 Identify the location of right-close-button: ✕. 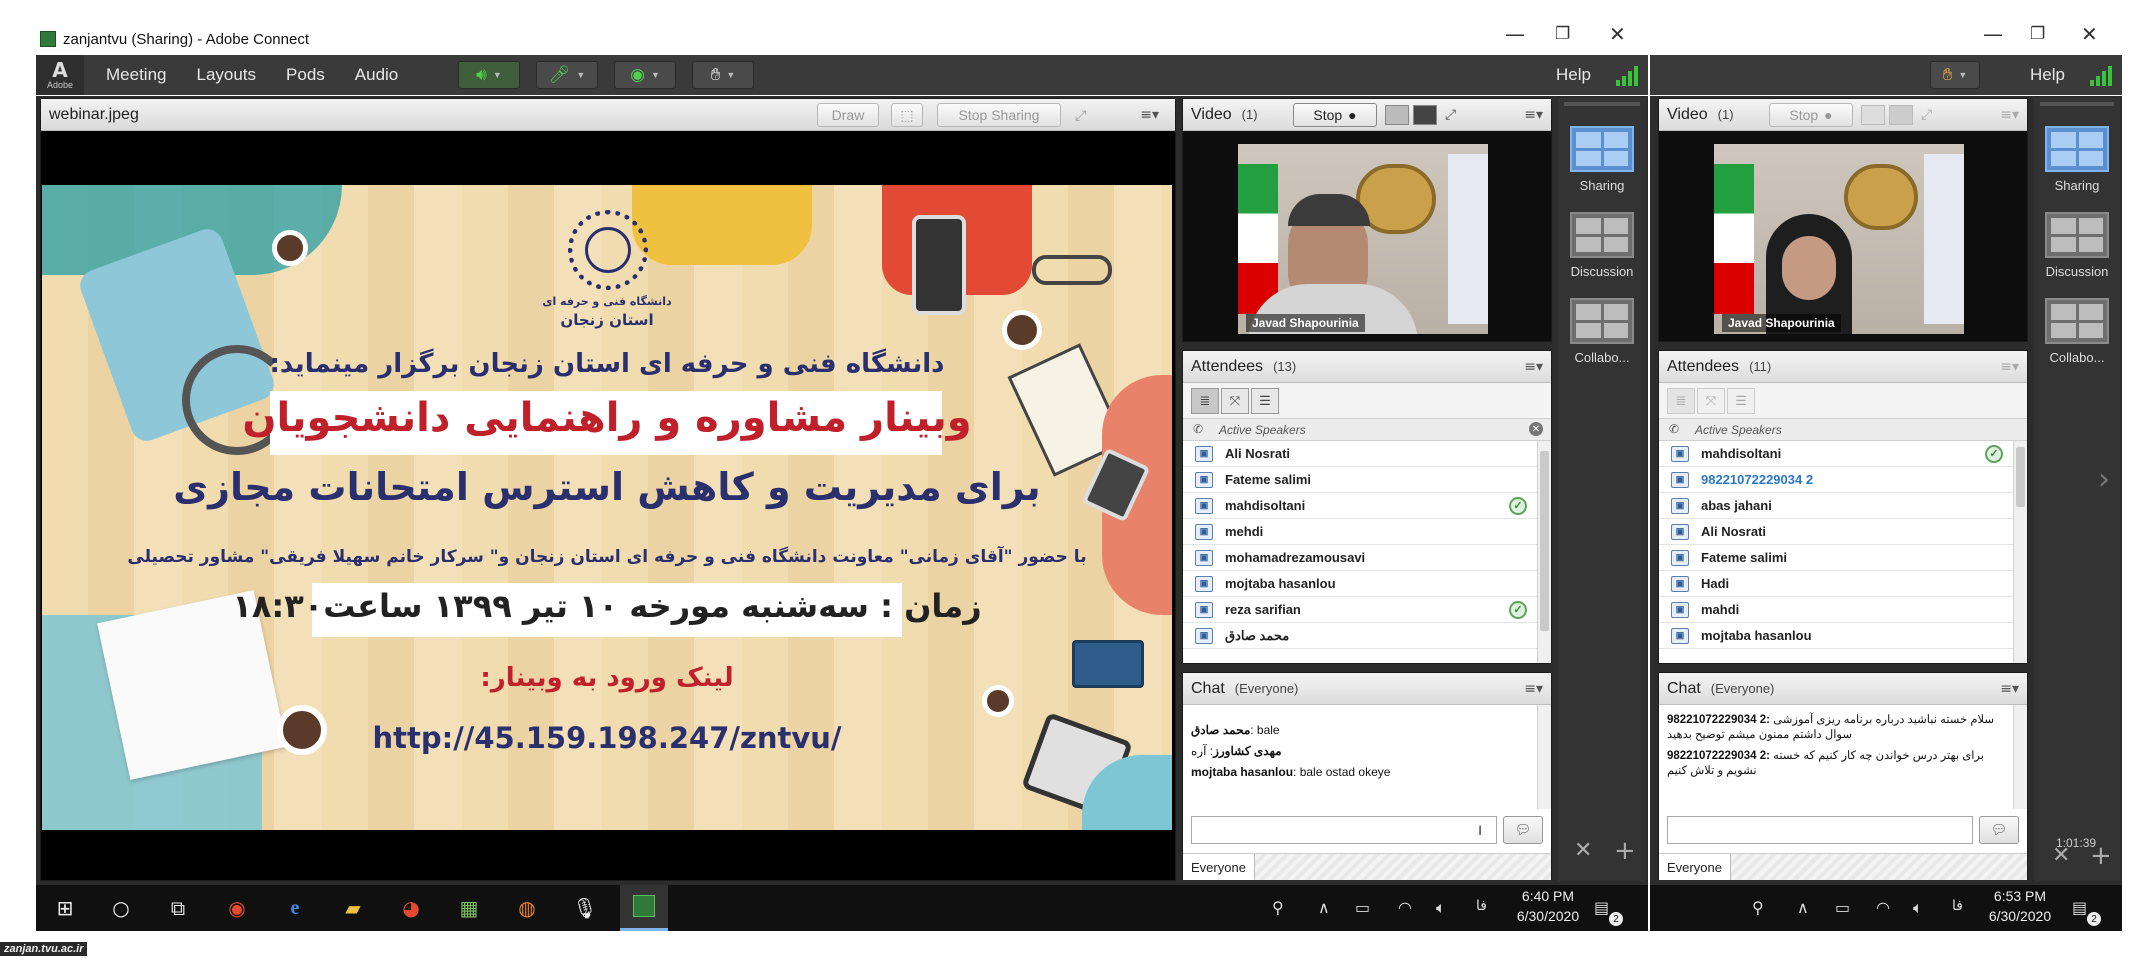
(2089, 34).